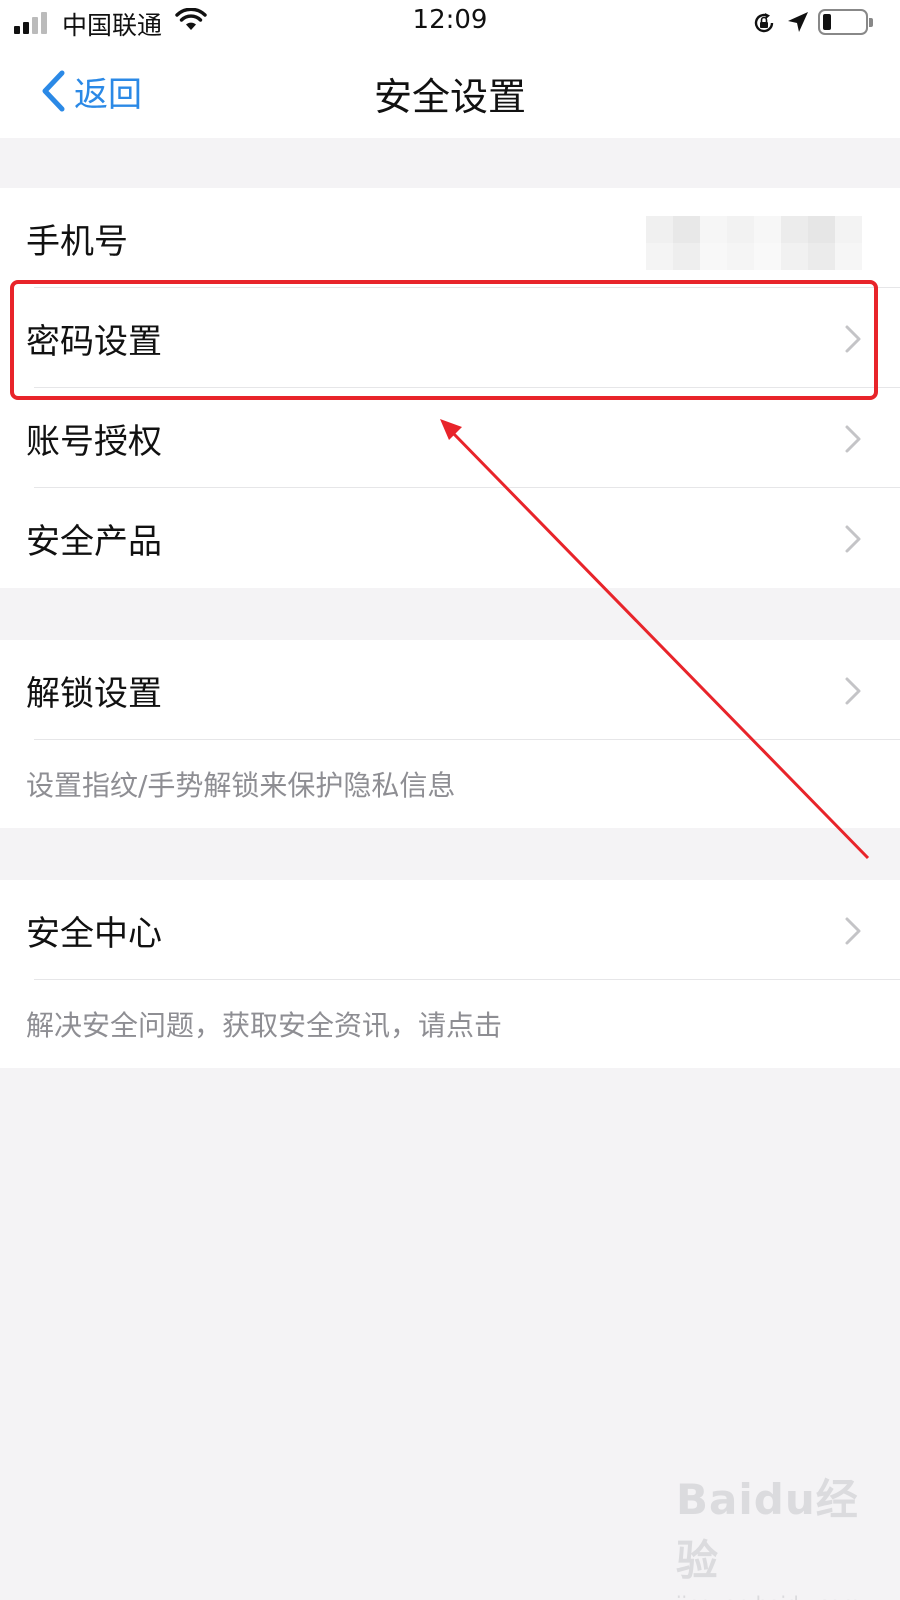 Image resolution: width=900 pixels, height=1600 pixels. I want to click on watermark-url: jingyan.baidu.com, so click(781, 1596).